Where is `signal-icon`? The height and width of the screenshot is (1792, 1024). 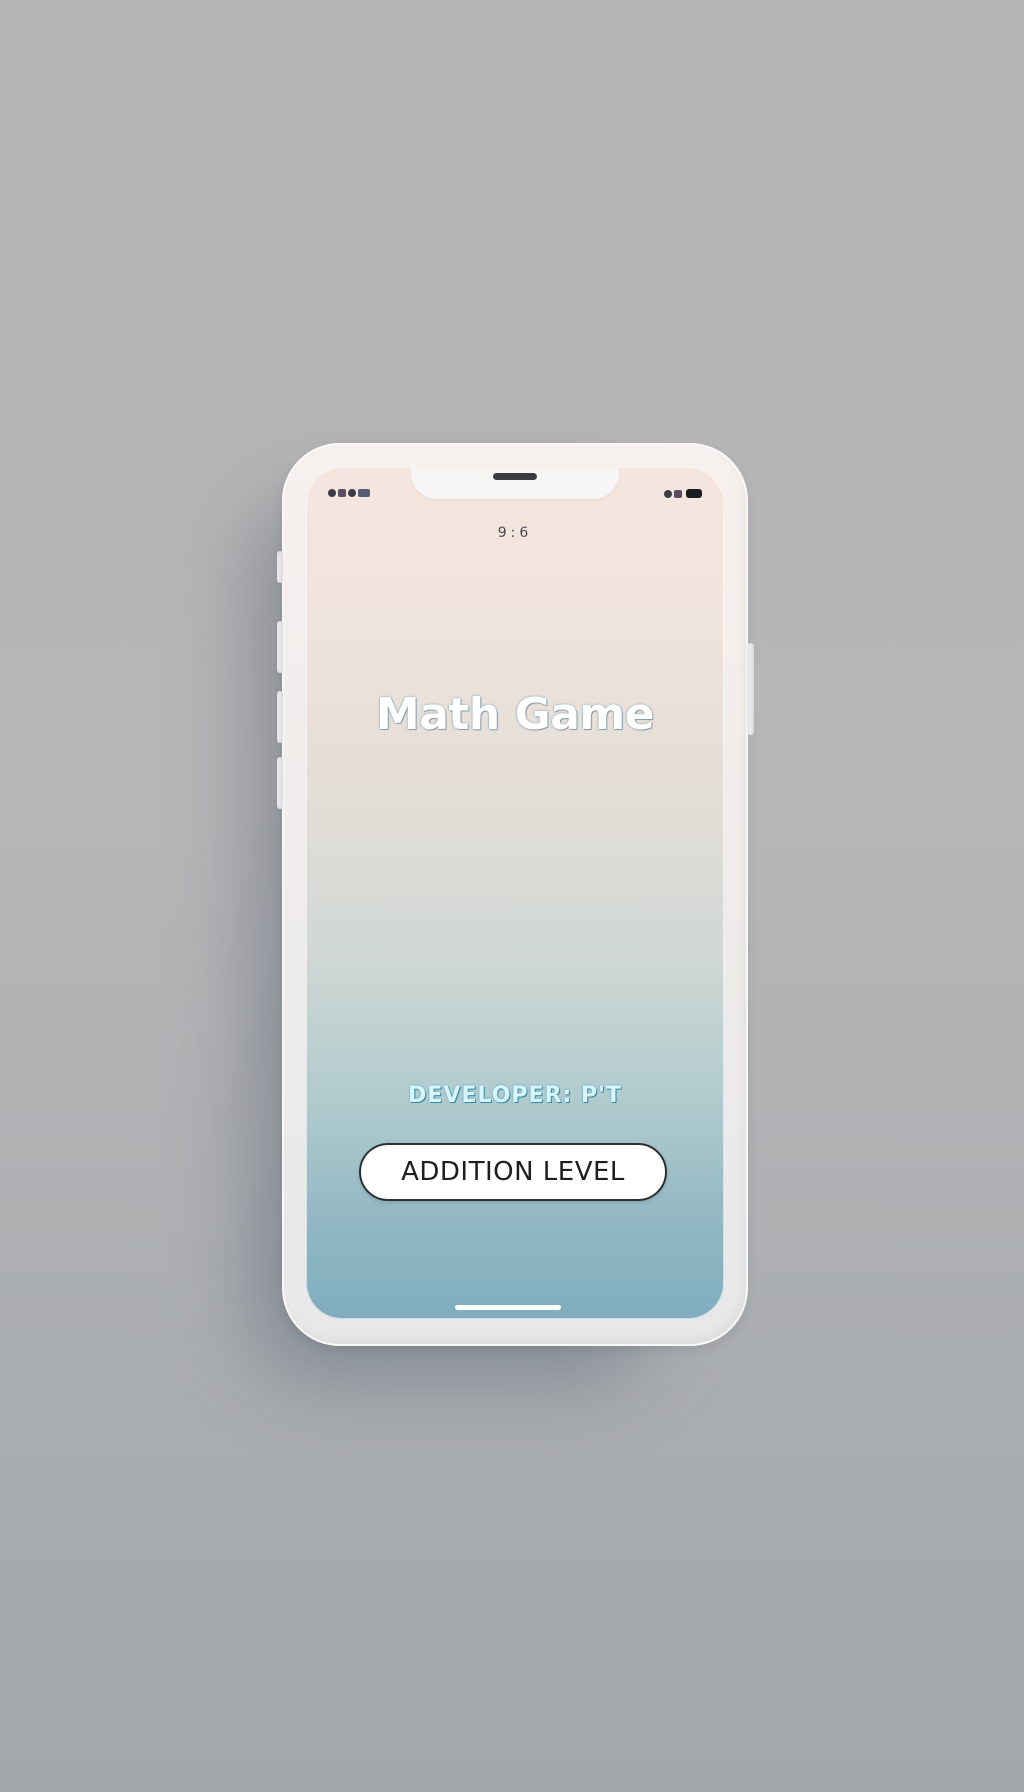
signal-icon is located at coordinates (332, 493).